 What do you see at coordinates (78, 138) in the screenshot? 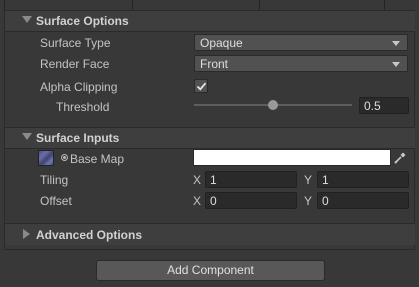
I see `section-title: Surface Inputs` at bounding box center [78, 138].